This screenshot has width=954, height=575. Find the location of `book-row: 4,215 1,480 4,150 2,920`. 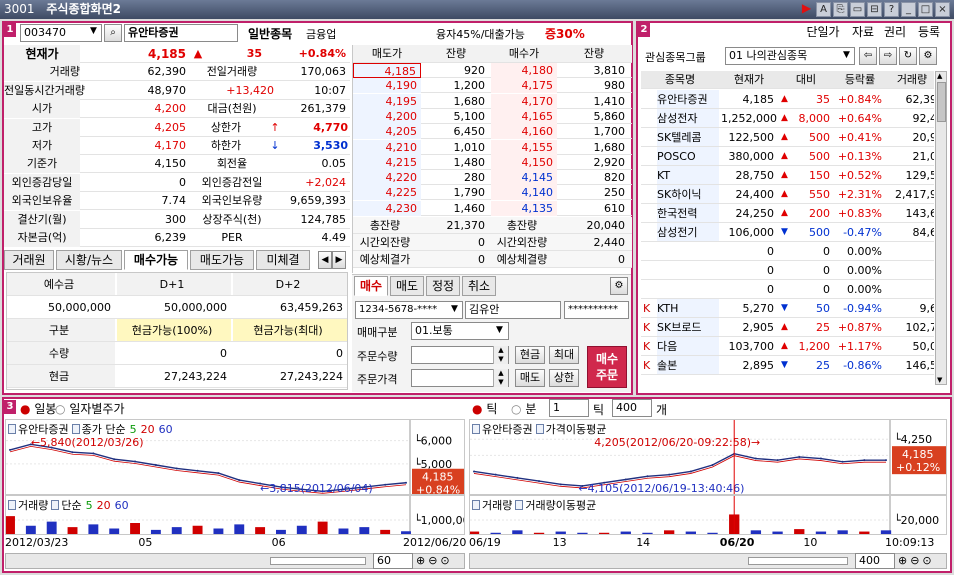

book-row: 4,215 1,480 4,150 2,920 is located at coordinates (492, 162).